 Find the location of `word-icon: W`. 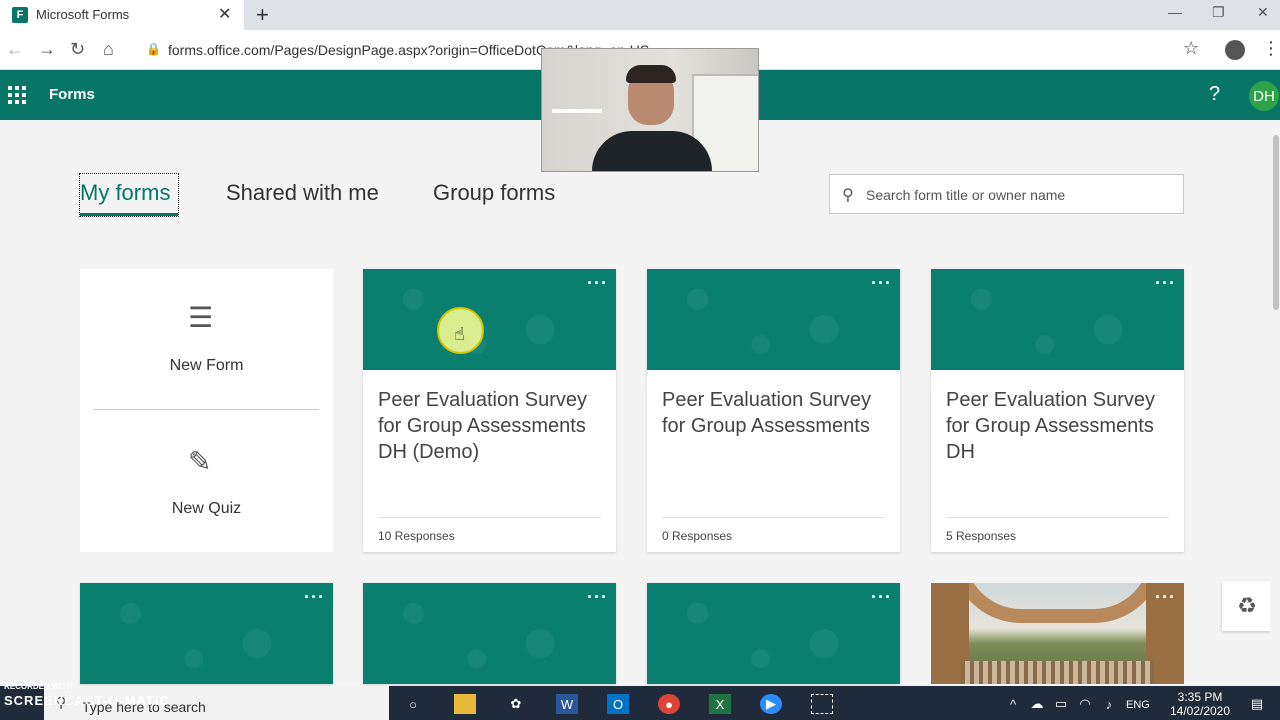

word-icon: W is located at coordinates (567, 704).